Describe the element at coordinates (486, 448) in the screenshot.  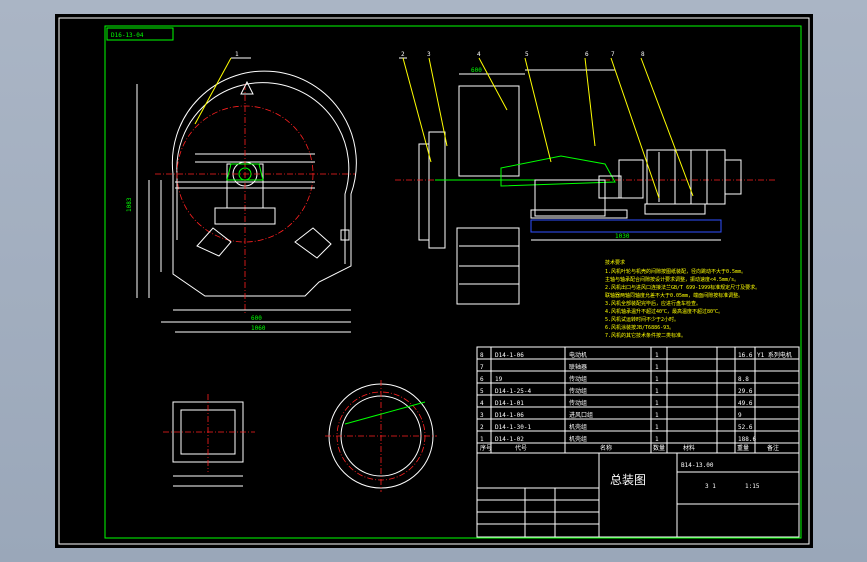
I see `svg-text: 序号` at that location.